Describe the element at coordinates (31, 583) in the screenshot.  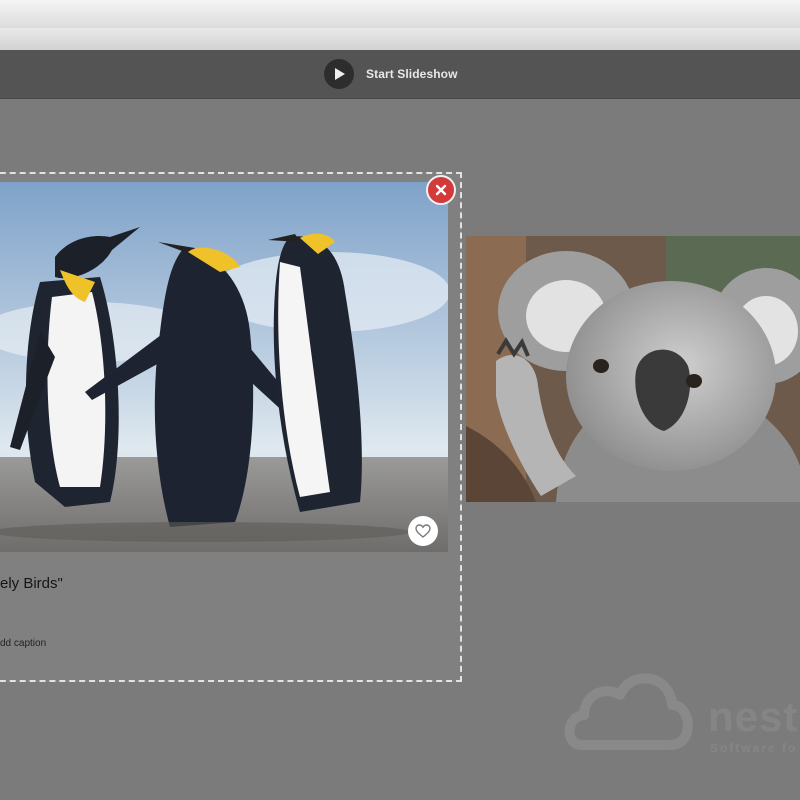
I see `photo-title: ely Birds"` at that location.